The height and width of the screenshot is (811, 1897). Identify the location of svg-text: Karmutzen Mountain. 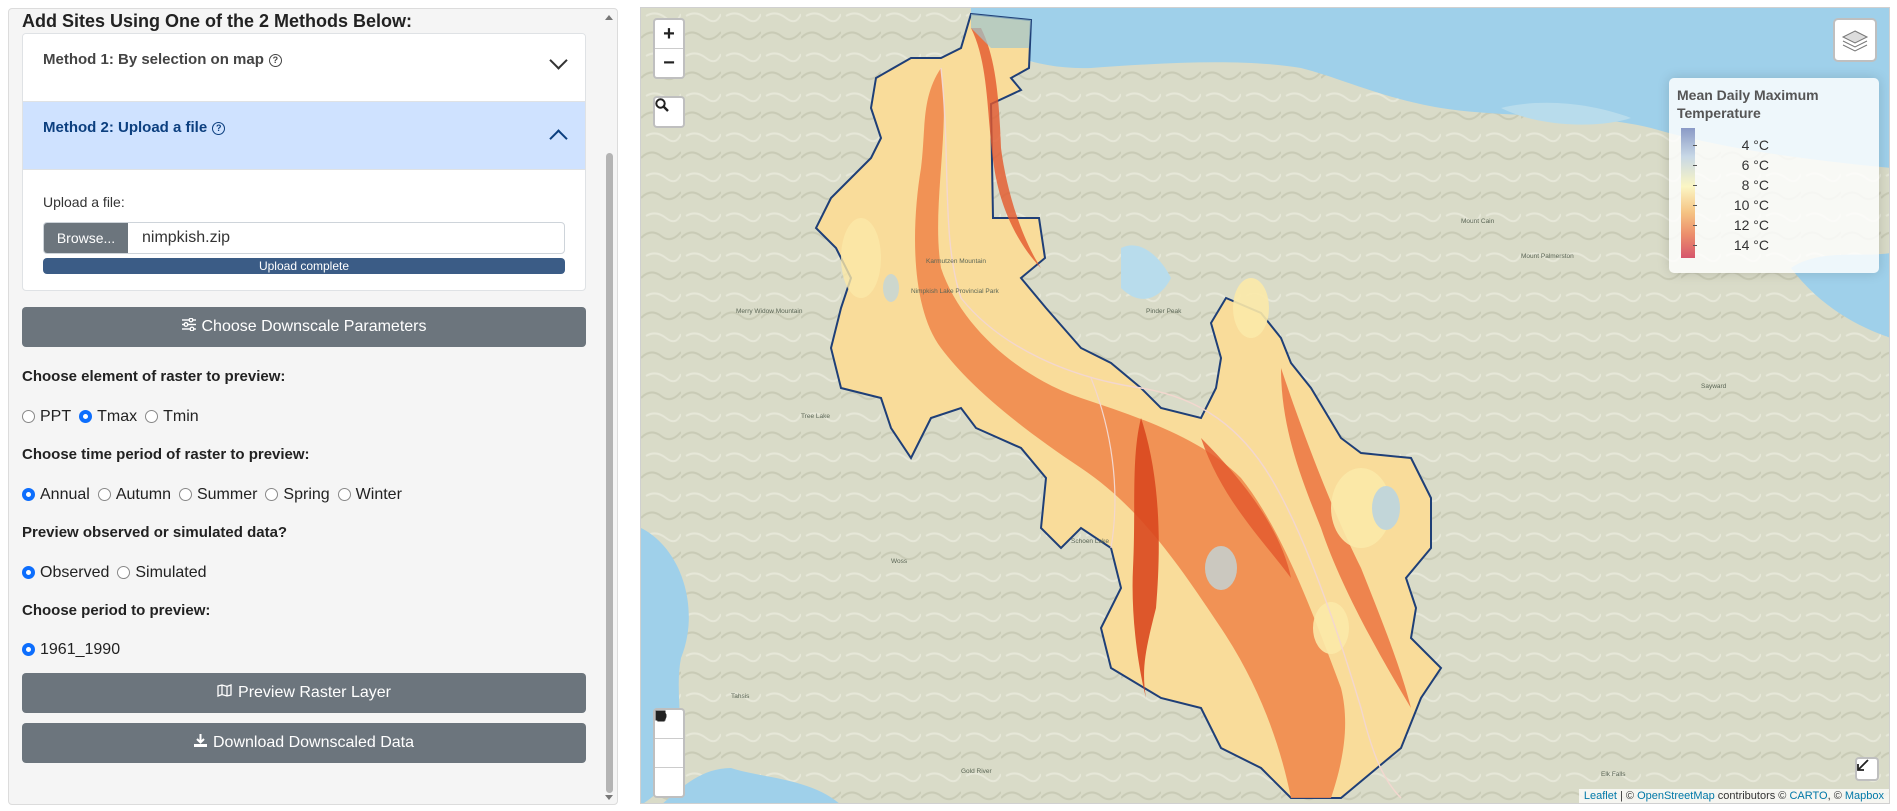
(956, 261).